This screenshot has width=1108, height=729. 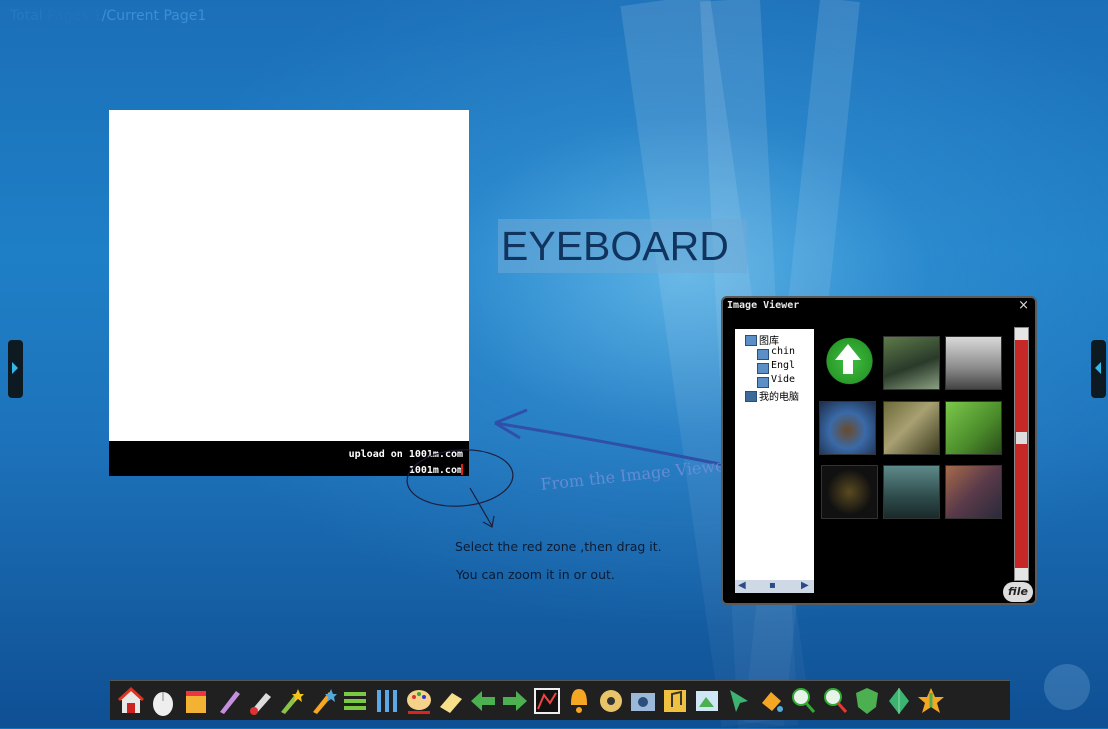 I want to click on corner-glow, so click(x=1067, y=687).